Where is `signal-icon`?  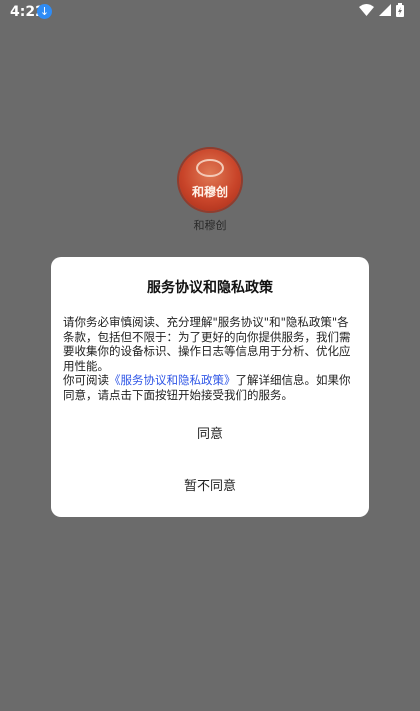 signal-icon is located at coordinates (385, 12).